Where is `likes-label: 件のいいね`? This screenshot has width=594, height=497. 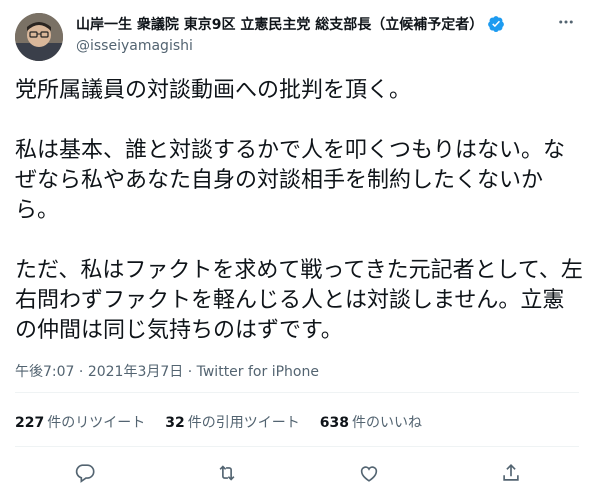 likes-label: 件のいいね is located at coordinates (386, 423).